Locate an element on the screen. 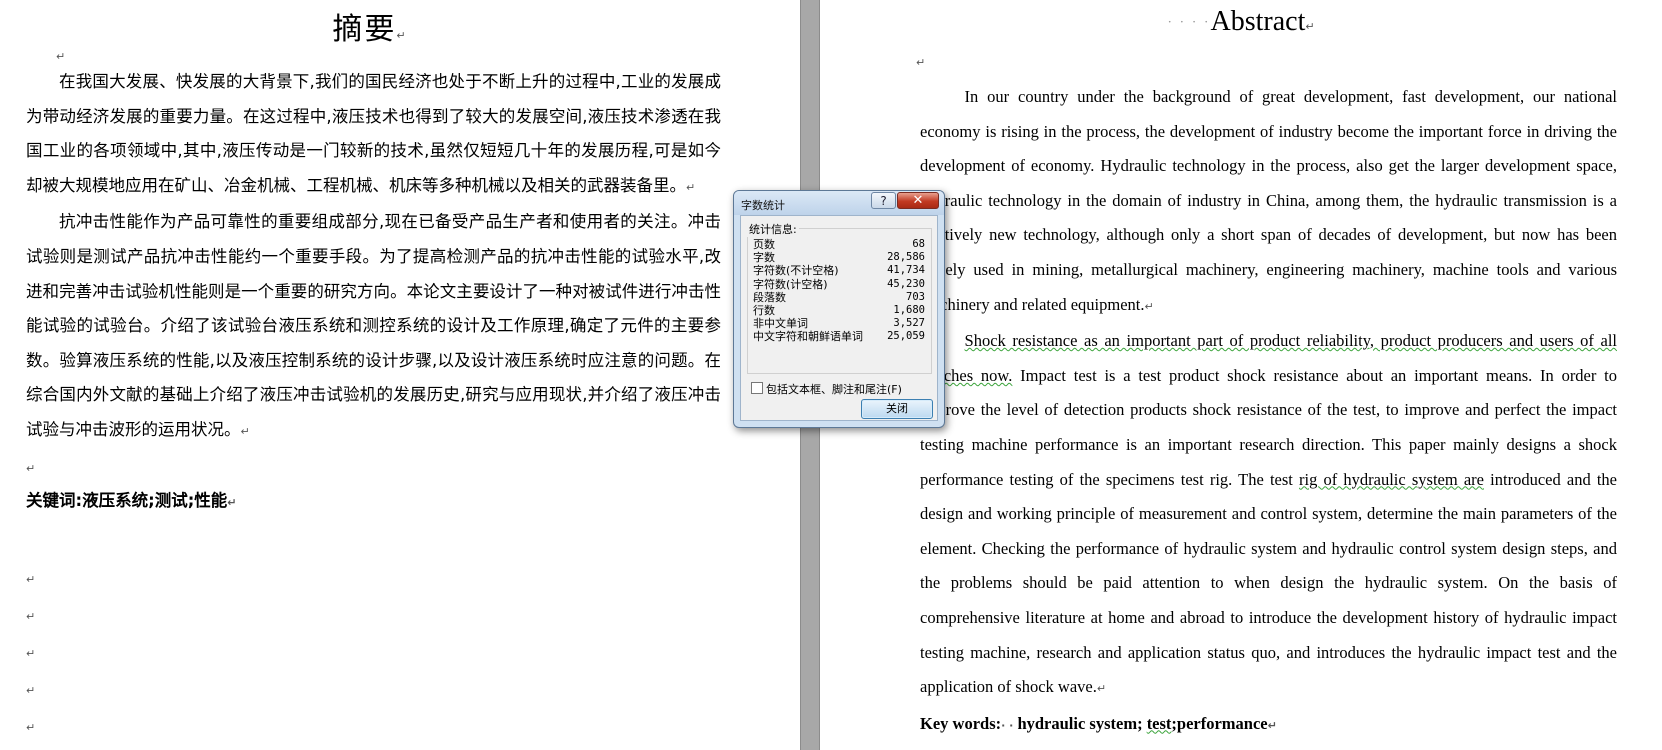  stat-value: 1,680 is located at coordinates (909, 309).